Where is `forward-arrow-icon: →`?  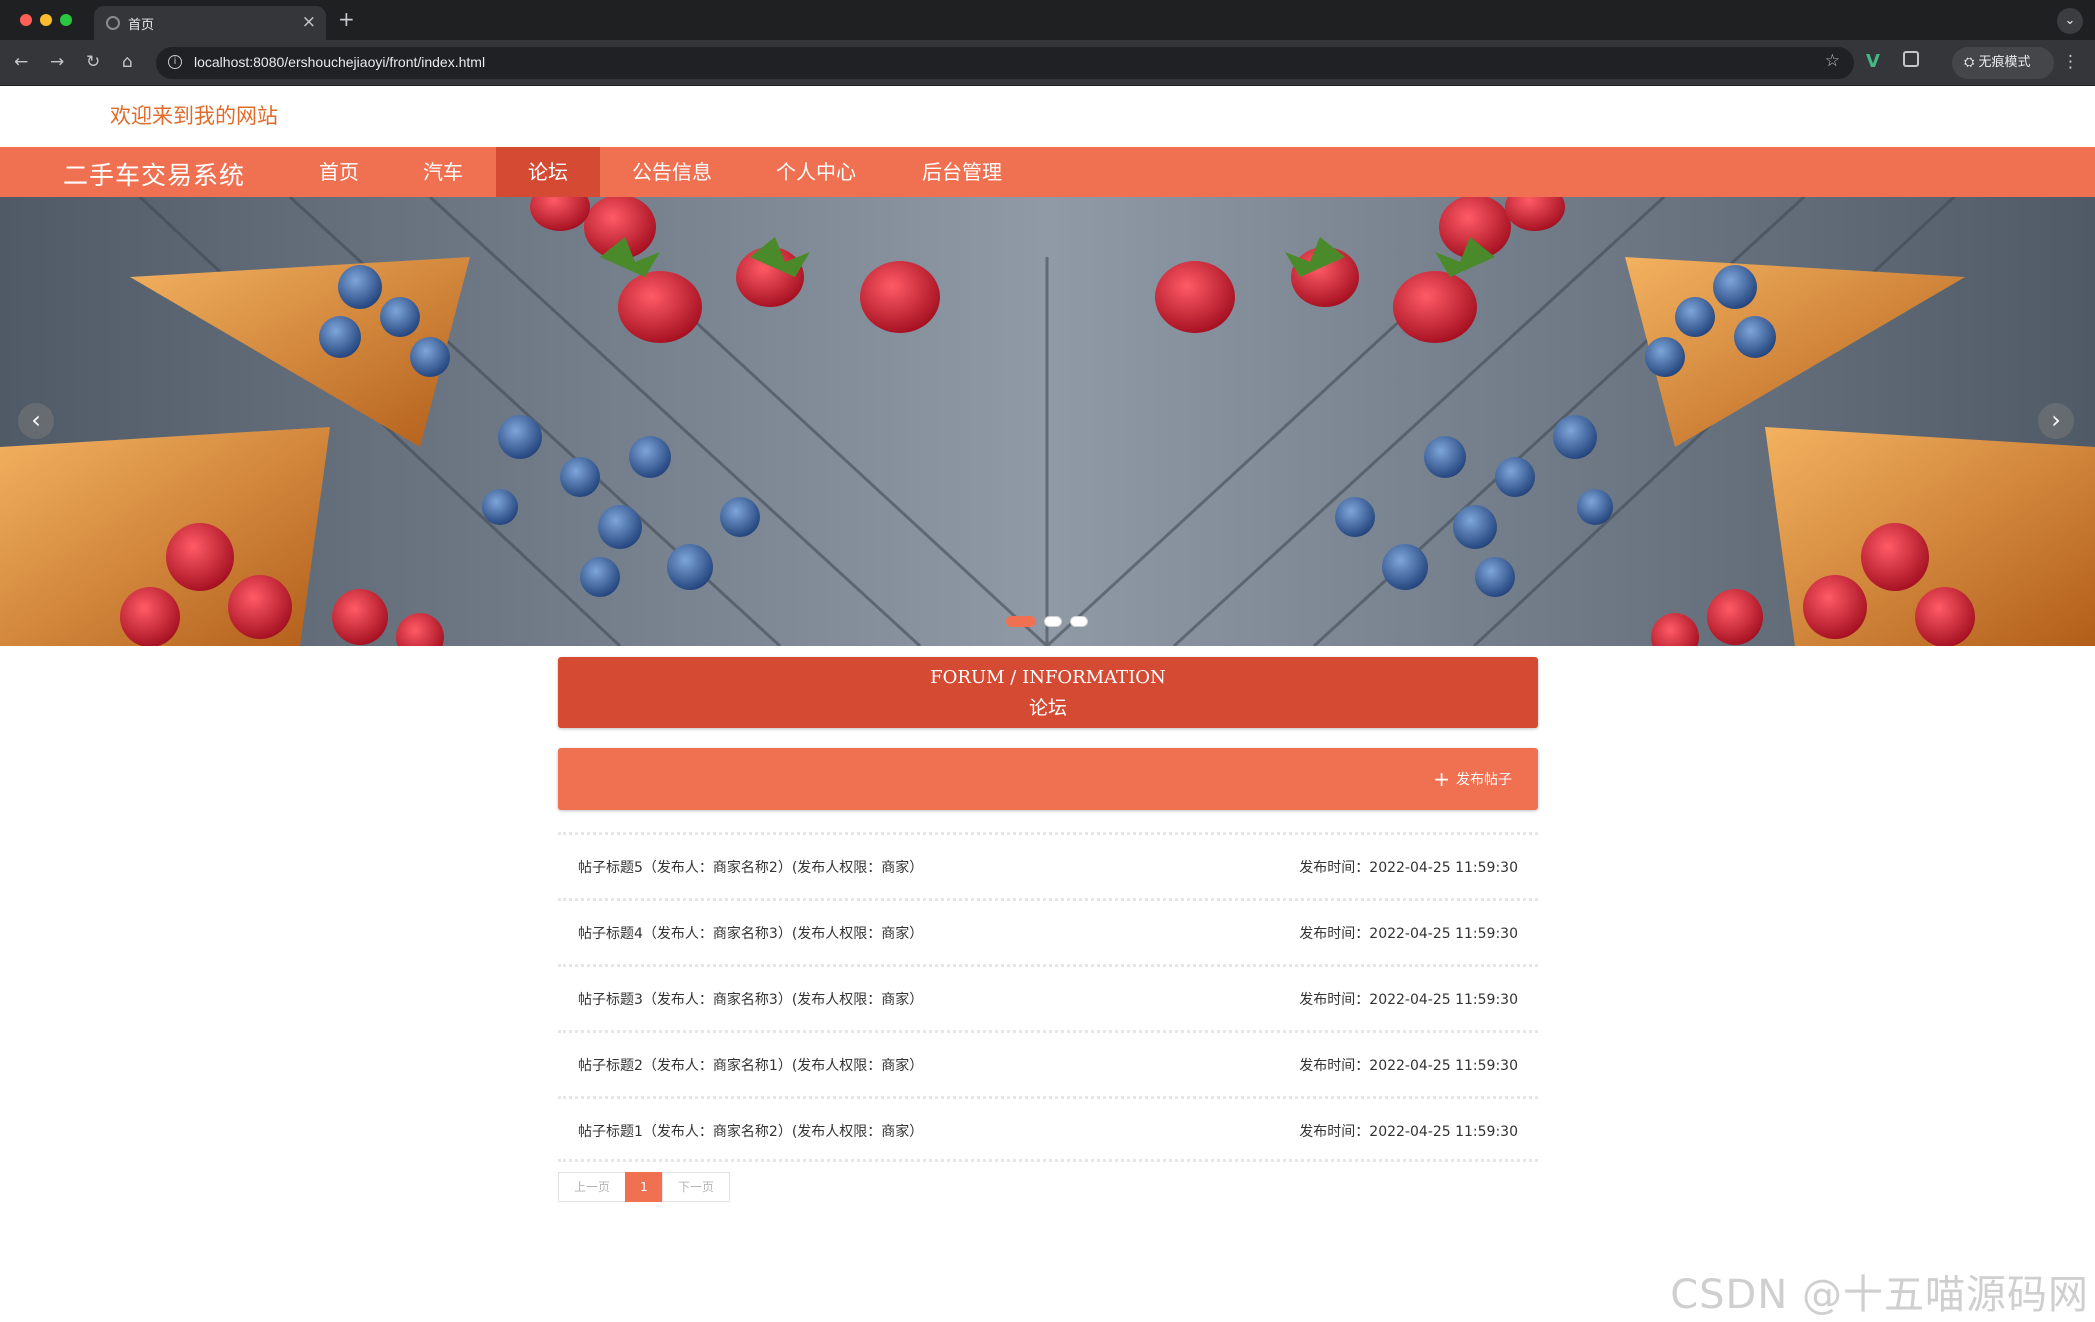
forward-arrow-icon: → is located at coordinates (57, 62).